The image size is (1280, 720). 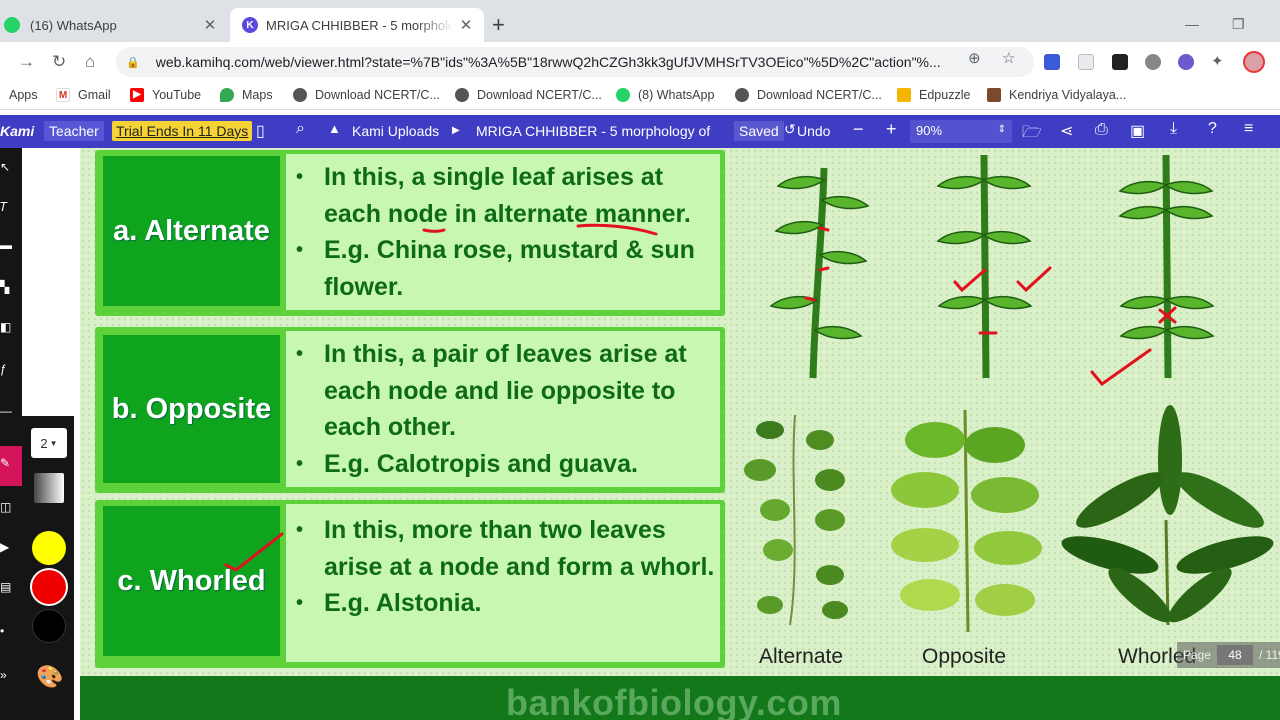 What do you see at coordinates (6, 587) in the screenshot?
I see `clipboard-icon: ▤` at bounding box center [6, 587].